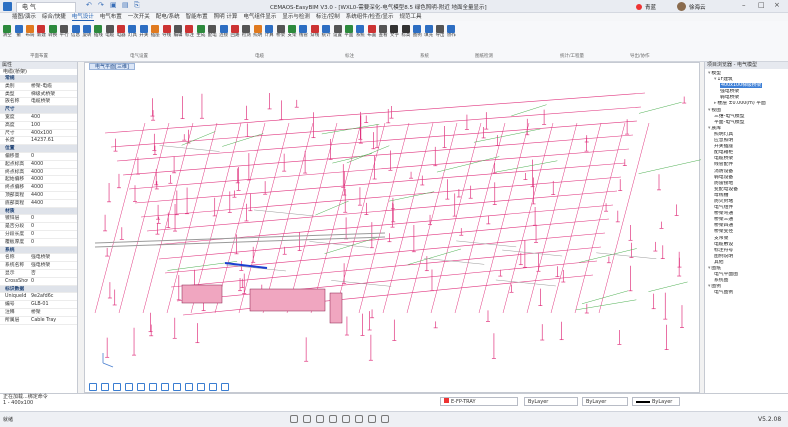 This screenshot has height=427, width=788. Describe the element at coordinates (153, 387) in the screenshot. I see `section-box-icon` at that location.